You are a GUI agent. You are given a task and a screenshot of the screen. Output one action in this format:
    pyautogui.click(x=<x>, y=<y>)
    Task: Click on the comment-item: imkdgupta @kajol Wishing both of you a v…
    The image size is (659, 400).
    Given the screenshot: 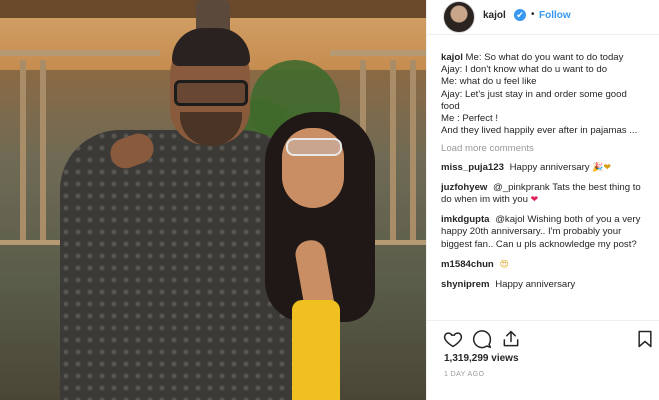 What is the action you would take?
    pyautogui.click(x=544, y=232)
    